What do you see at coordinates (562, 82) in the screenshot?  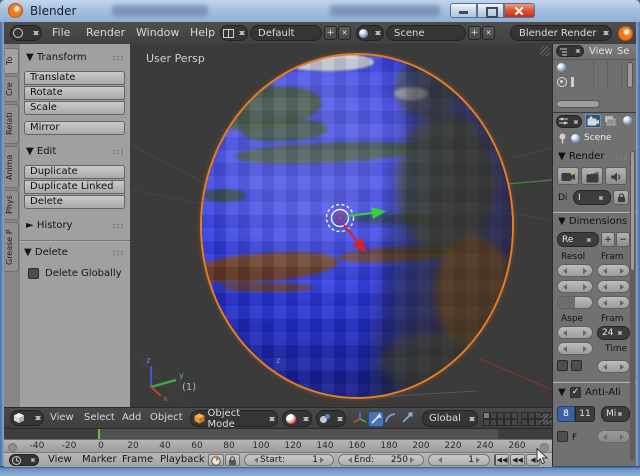 I see `object-item-icon` at bounding box center [562, 82].